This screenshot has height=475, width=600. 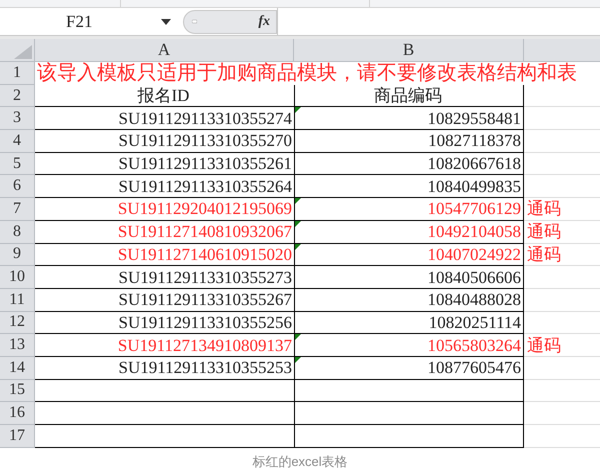 I want to click on row-header: 7, so click(x=17, y=209).